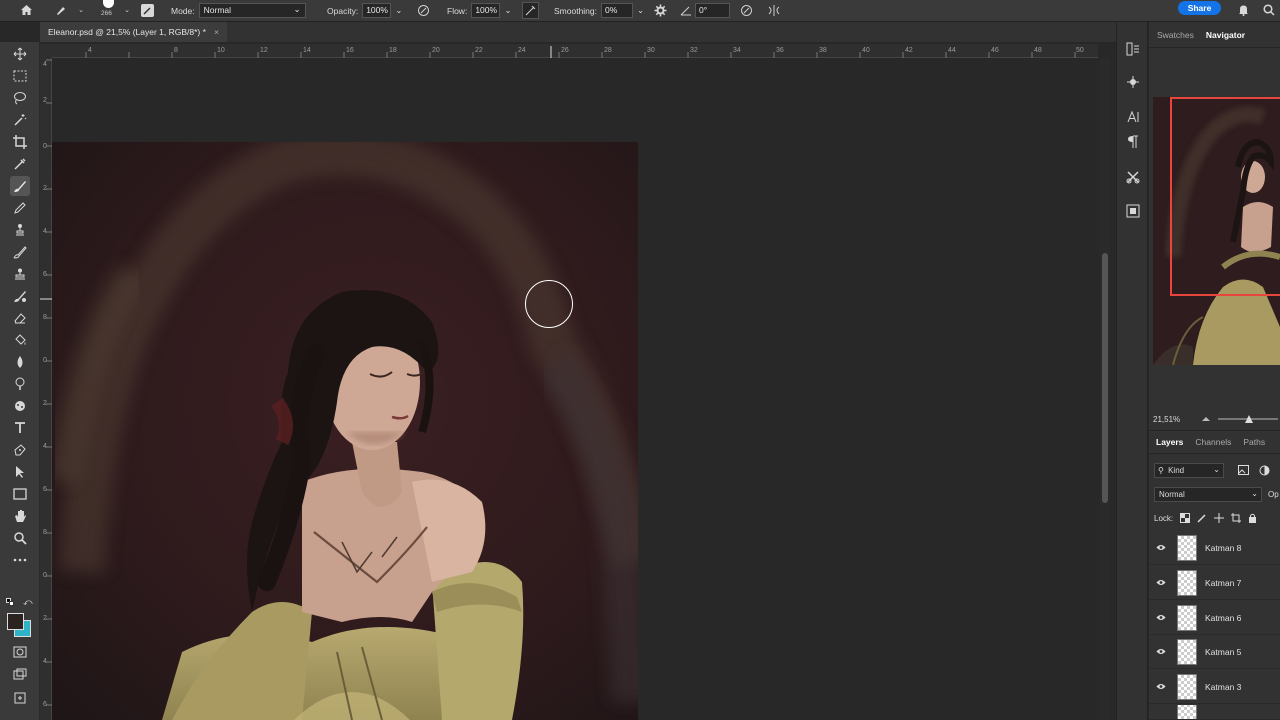  Describe the element at coordinates (1208, 494) in the screenshot. I see `blend-mode-select: Normal ⌄` at that location.